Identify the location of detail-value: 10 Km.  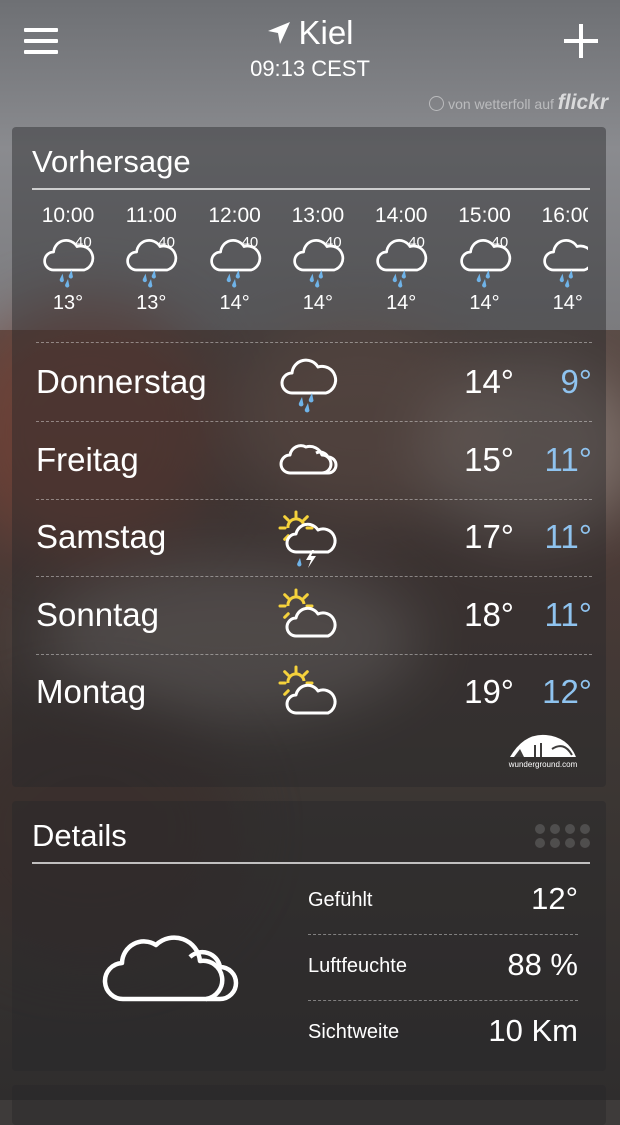
(533, 1030).